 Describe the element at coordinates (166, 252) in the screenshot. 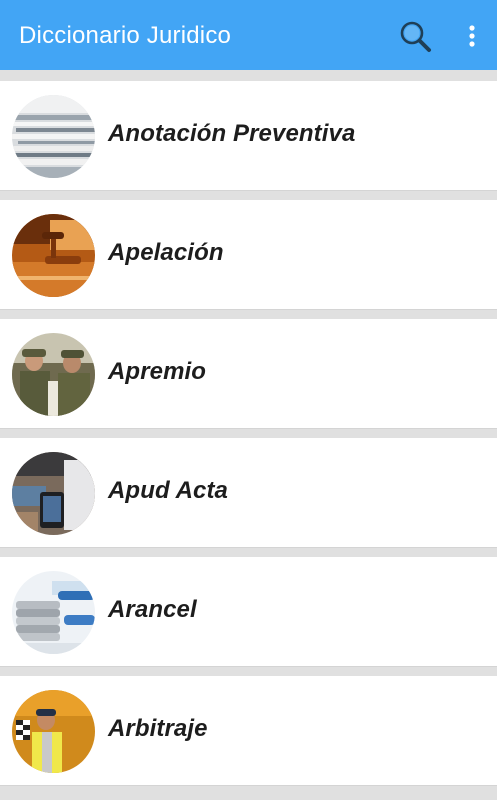

I see `term-label: Apelación` at that location.